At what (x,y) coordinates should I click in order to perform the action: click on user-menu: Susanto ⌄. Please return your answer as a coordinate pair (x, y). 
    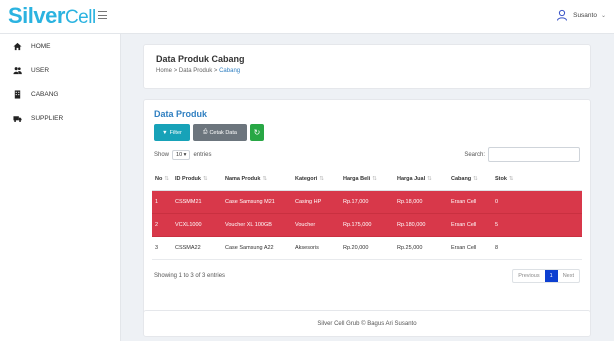
    Looking at the image, I should click on (580, 15).